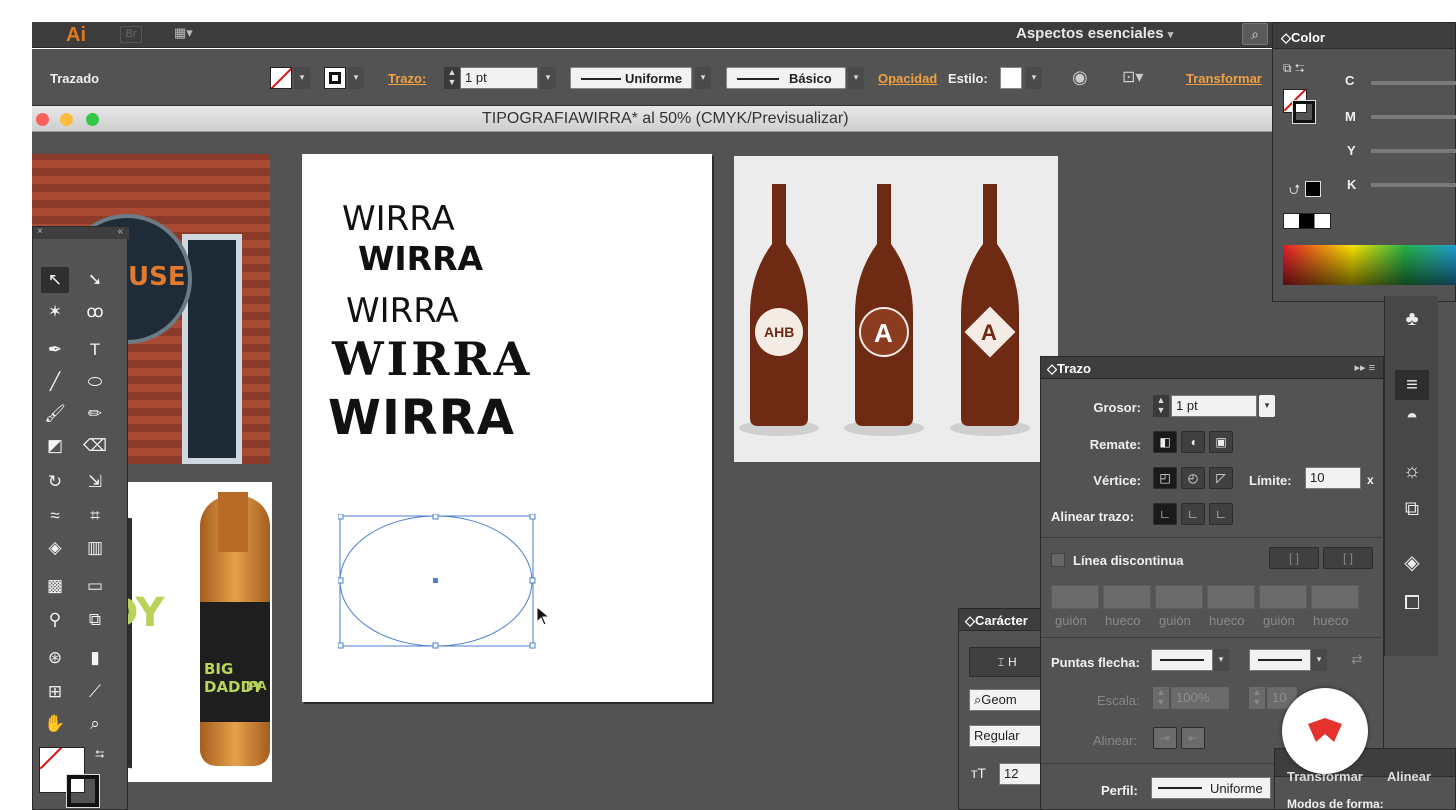 This screenshot has height=810, width=1456. Describe the element at coordinates (1221, 478) in the screenshot. I see `bevel-join-button: ◸` at that location.